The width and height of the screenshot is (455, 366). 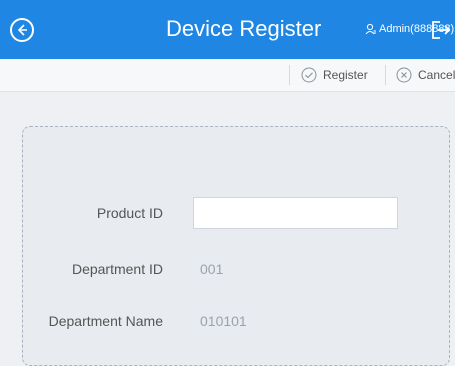 What do you see at coordinates (212, 269) in the screenshot?
I see `department-id-value: 001` at bounding box center [212, 269].